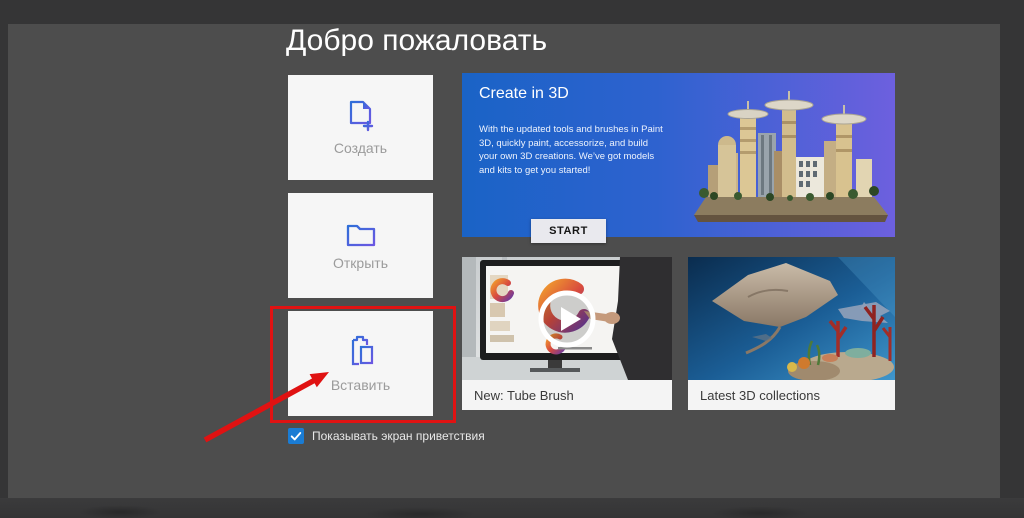 The image size is (1024, 518). I want to click on show-welcome-checkbox: Показывать экран приветствия, so click(386, 436).